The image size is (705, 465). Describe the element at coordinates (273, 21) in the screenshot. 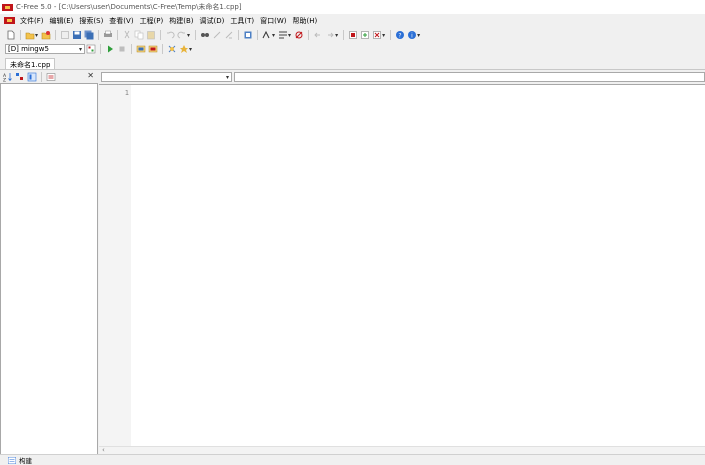

I see `menu-window: 窗口(W)` at that location.